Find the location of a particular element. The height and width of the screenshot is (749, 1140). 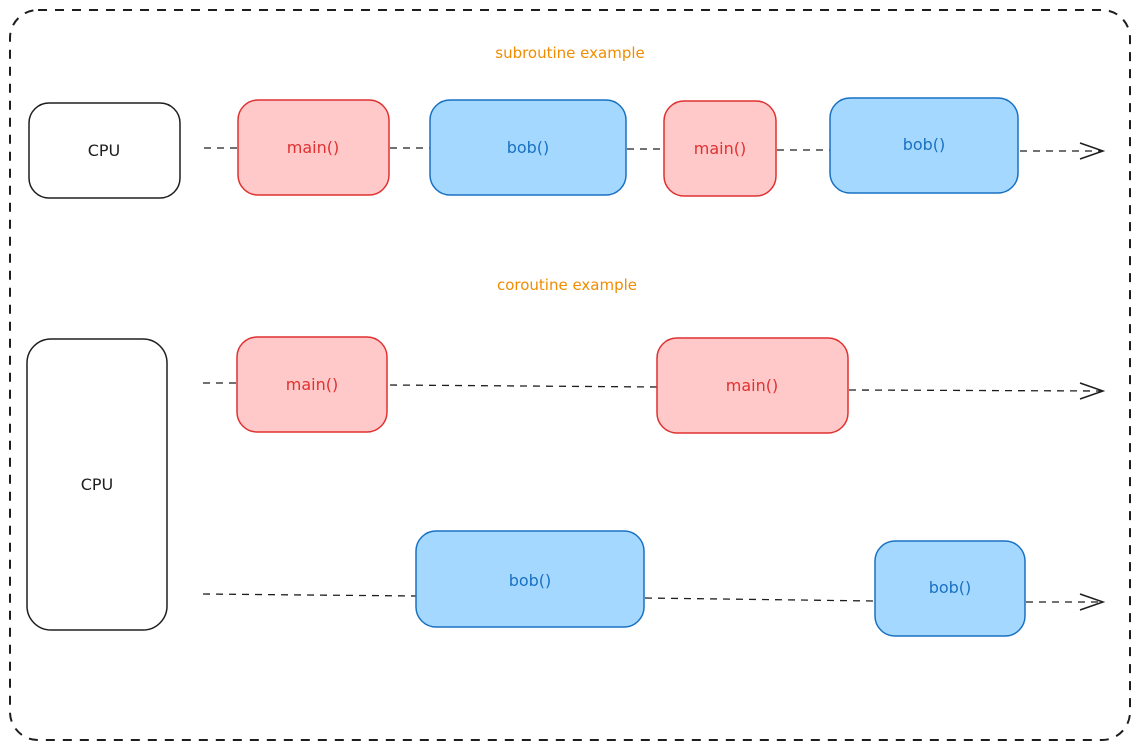

subroutine-block-bob-1: bob() is located at coordinates (528, 147).